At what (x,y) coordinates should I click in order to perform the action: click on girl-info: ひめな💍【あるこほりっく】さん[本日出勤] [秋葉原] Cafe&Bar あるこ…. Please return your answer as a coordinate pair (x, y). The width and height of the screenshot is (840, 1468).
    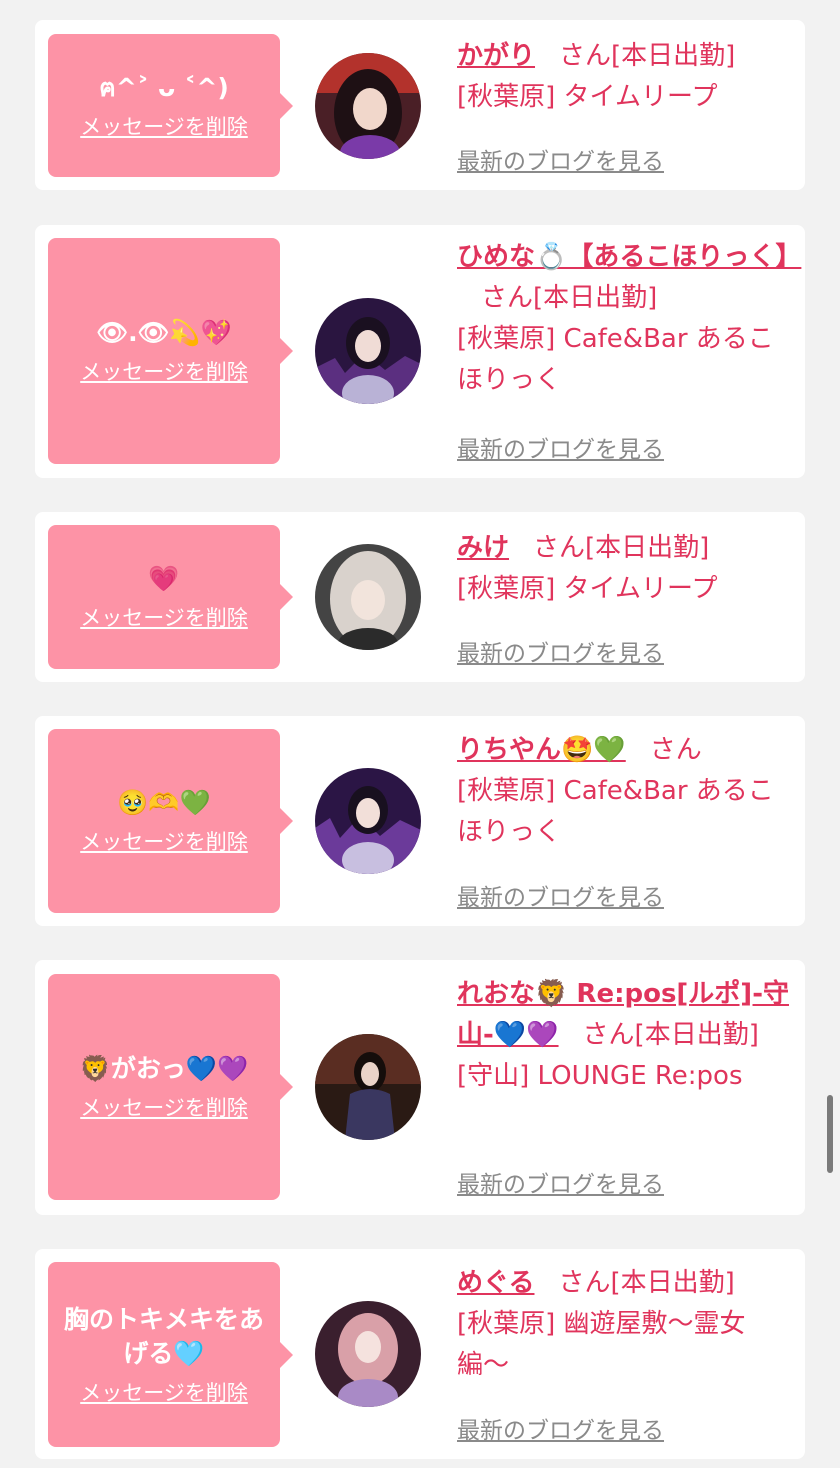
    Looking at the image, I should click on (629, 319).